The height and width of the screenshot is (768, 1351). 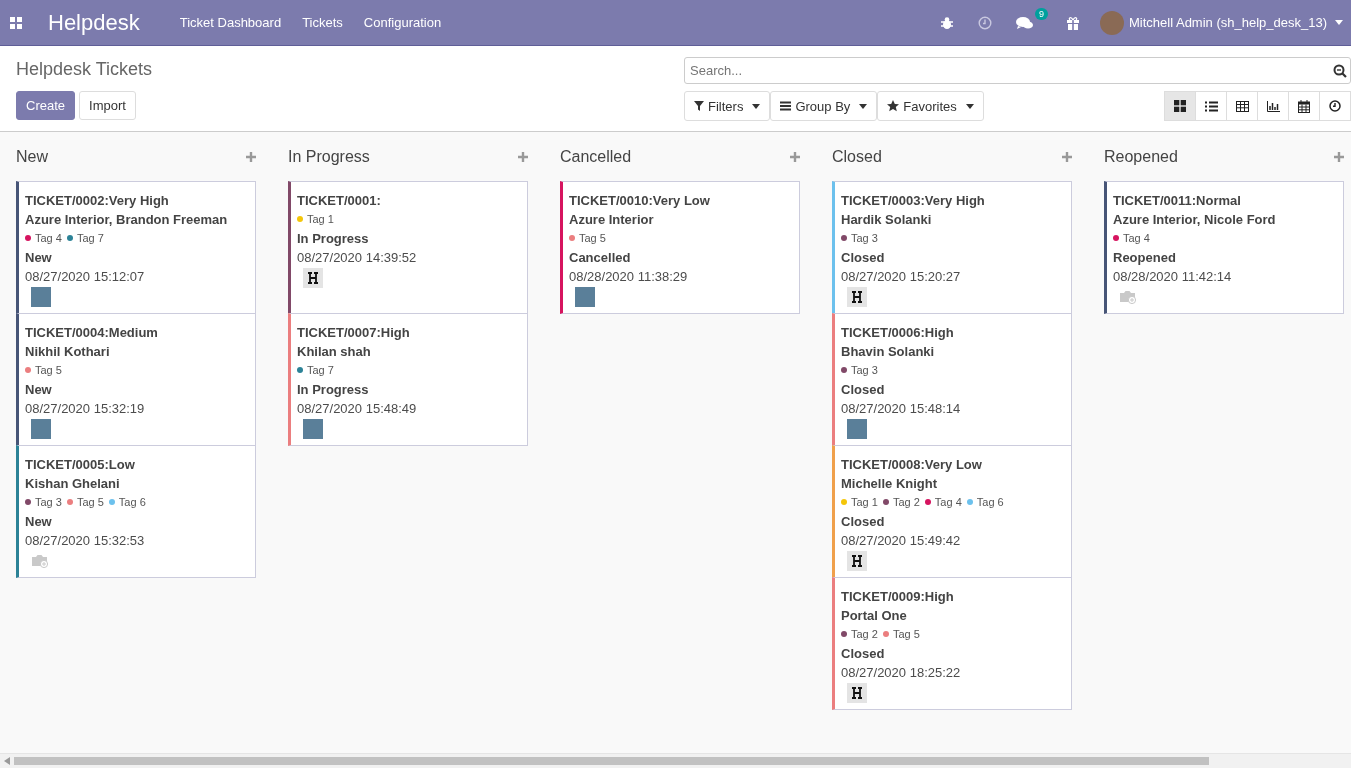 I want to click on ticket-card: TICKET/0001: Tag 1 In Progress 08/27/2020 14:39:52, so click(x=408, y=247).